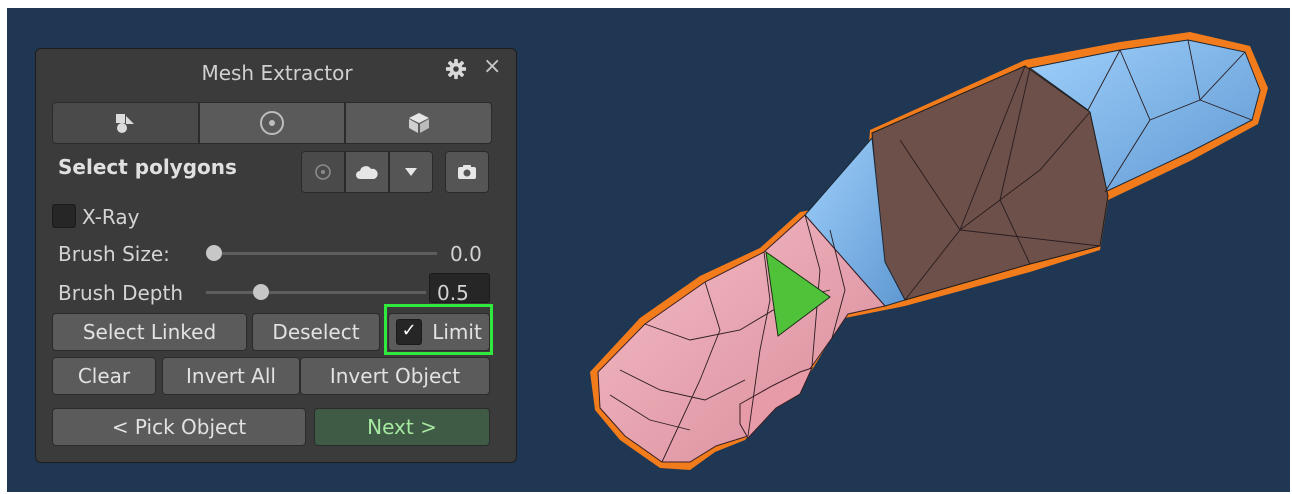  I want to click on cube-icon, so click(418, 123).